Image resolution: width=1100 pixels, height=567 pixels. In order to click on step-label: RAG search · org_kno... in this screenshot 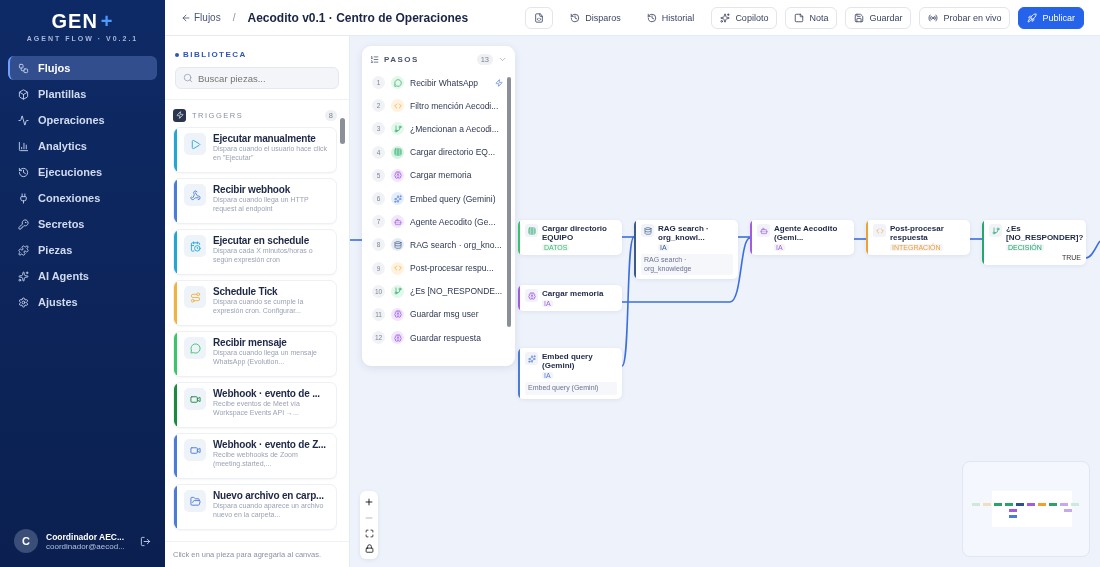, I will do `click(456, 244)`.